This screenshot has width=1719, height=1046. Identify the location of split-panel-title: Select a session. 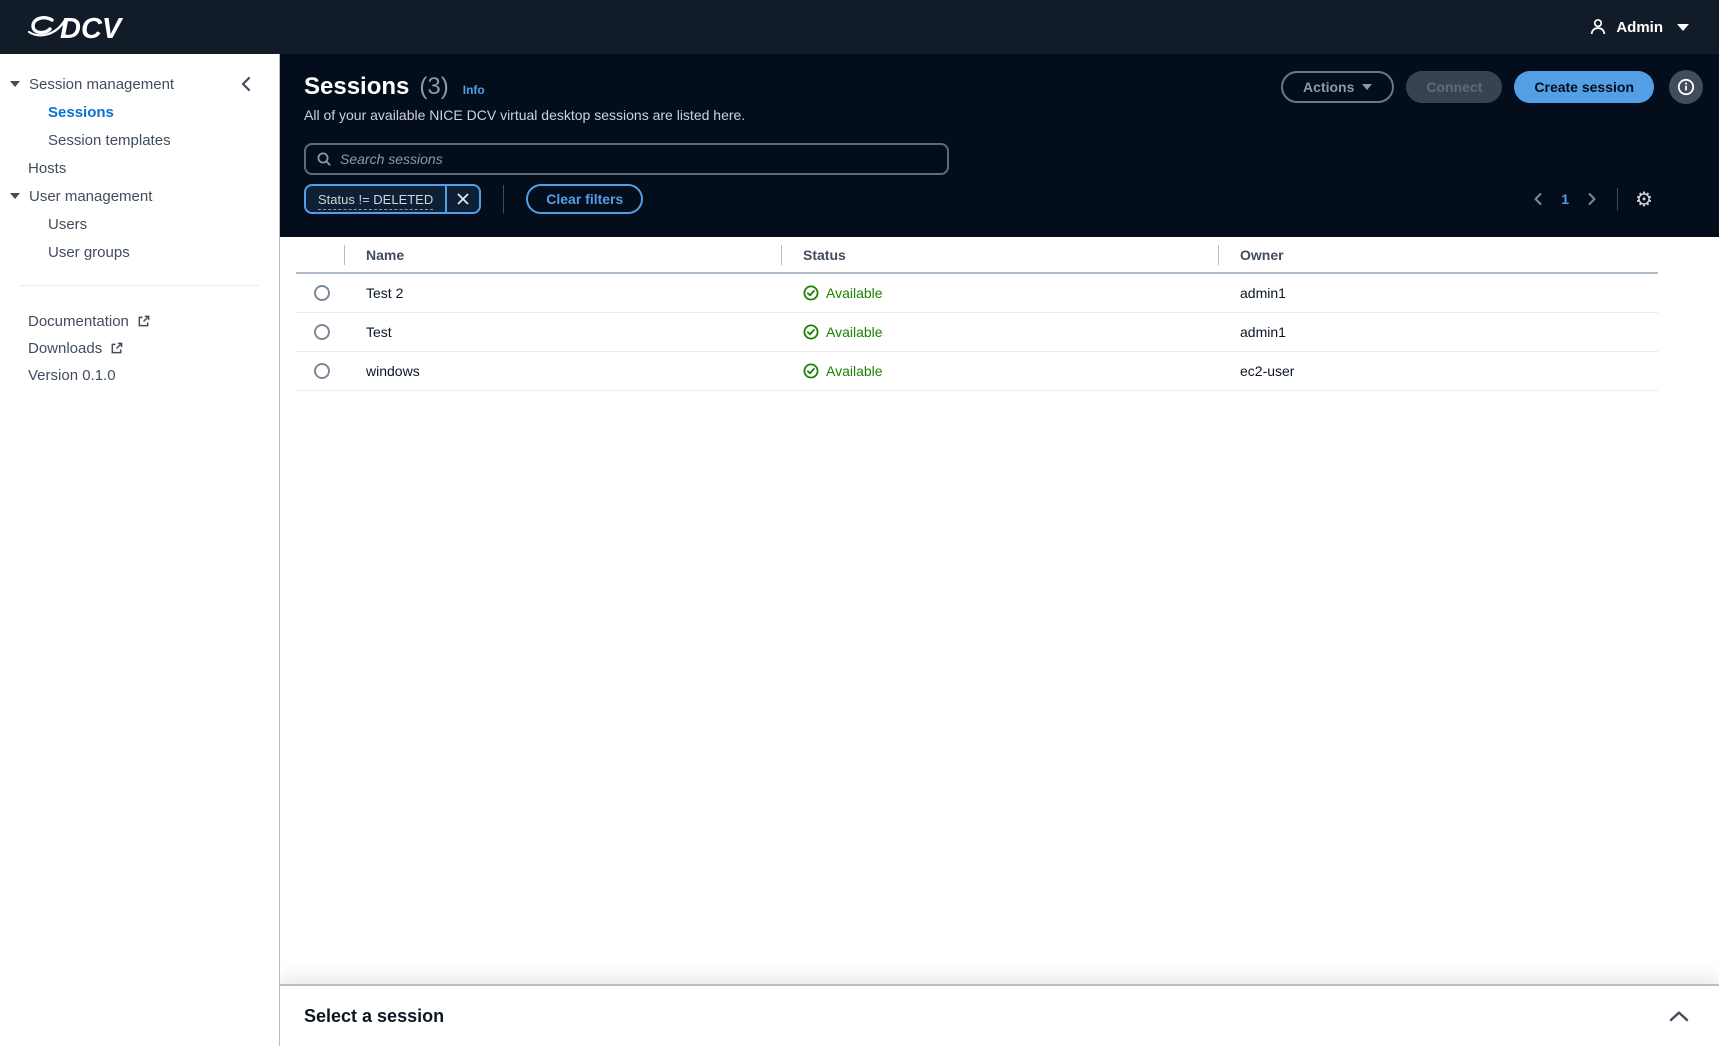
(374, 1015).